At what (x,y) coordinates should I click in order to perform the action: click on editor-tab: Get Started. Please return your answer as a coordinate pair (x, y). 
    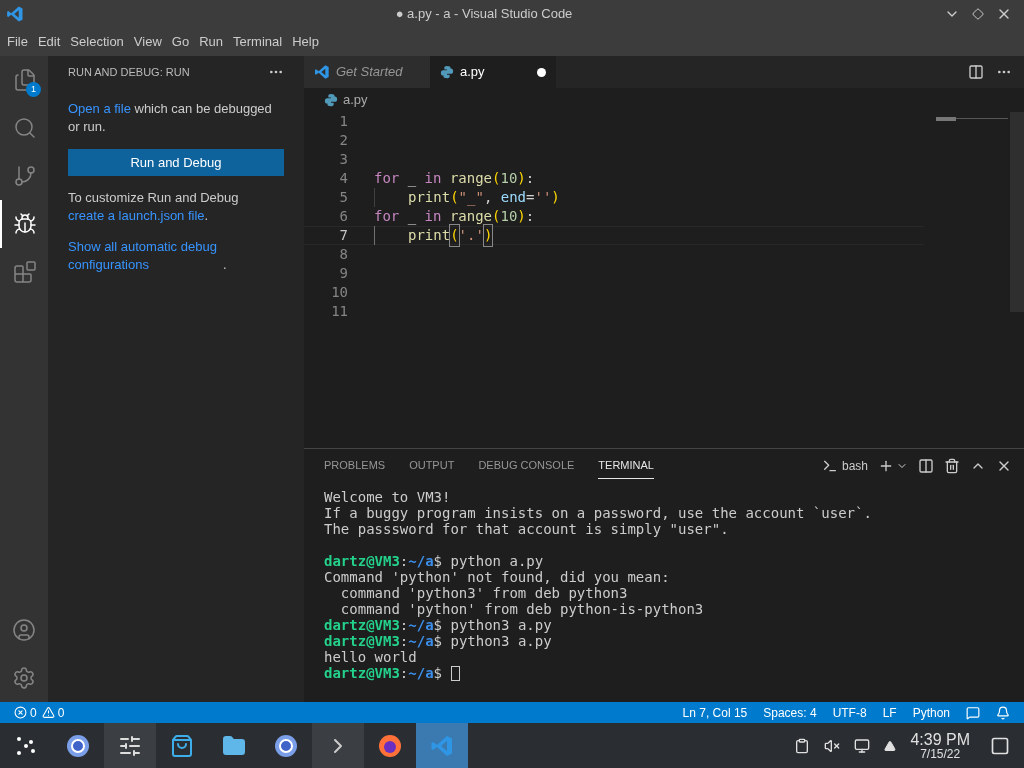
    Looking at the image, I should click on (367, 72).